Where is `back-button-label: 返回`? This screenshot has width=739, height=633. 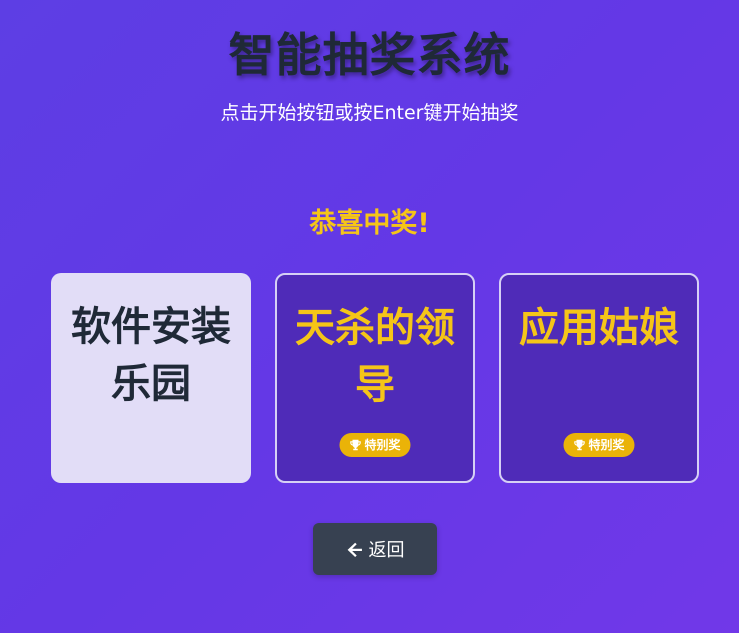
back-button-label: 返回 is located at coordinates (386, 550).